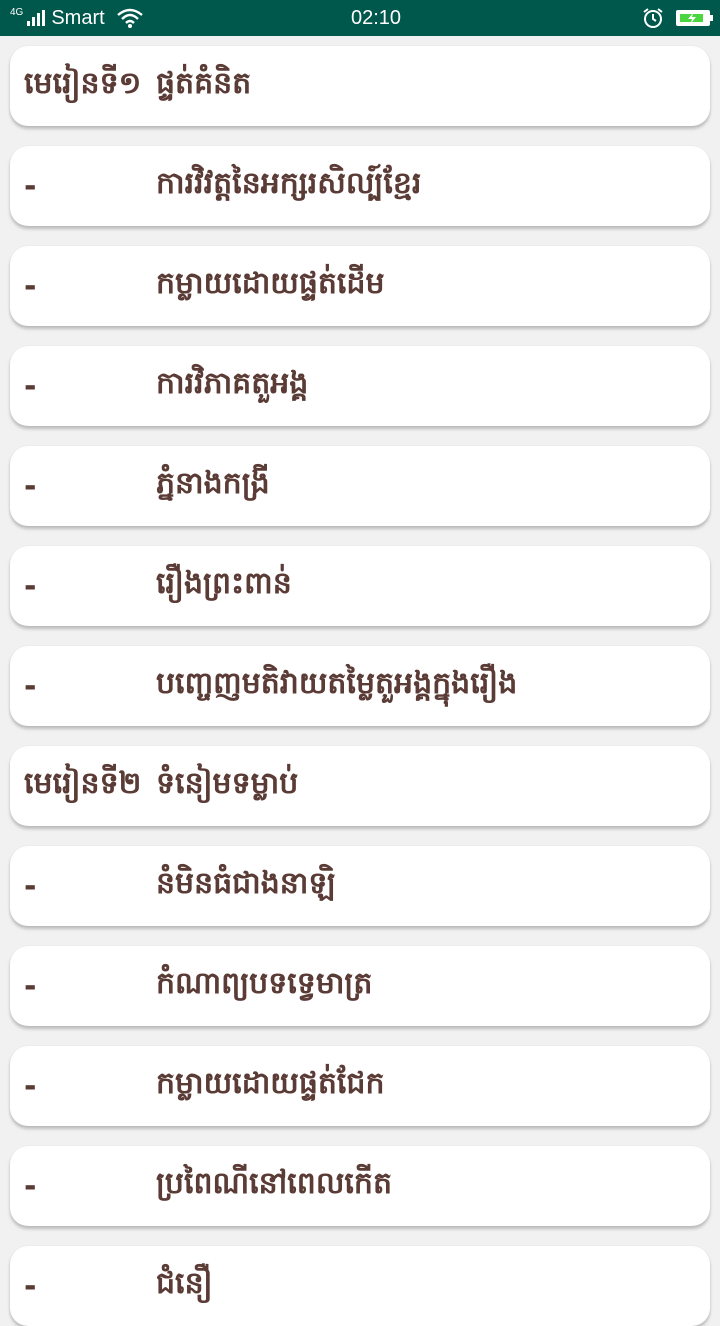 The image size is (720, 1326). What do you see at coordinates (274, 1183) in the screenshot?
I see `lesson-title: ប្រពៃណីនៅពេលកើត` at bounding box center [274, 1183].